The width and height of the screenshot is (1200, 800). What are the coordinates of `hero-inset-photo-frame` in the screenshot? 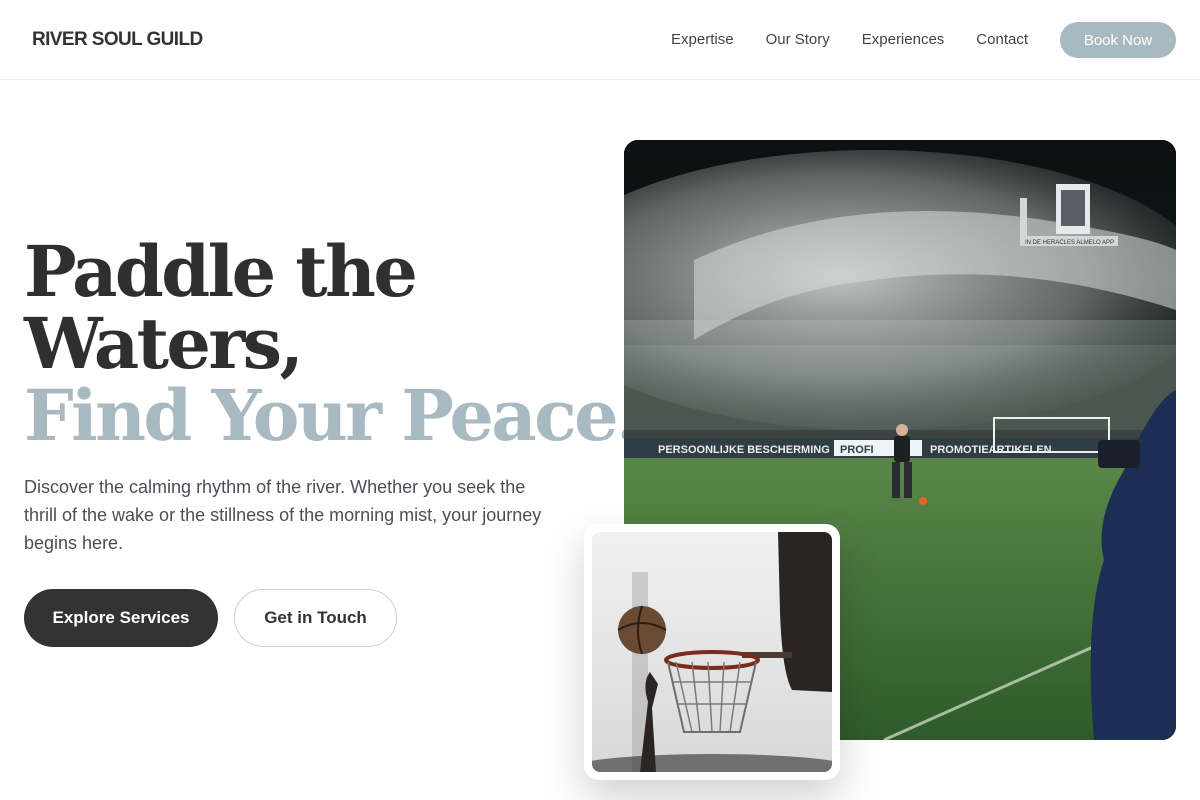 It's located at (712, 652).